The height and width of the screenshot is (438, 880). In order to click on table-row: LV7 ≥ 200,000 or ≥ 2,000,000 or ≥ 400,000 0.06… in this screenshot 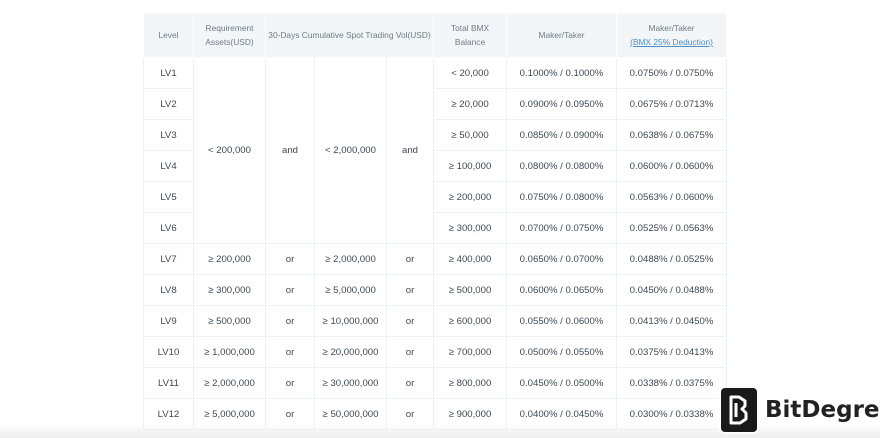, I will do `click(435, 259)`.